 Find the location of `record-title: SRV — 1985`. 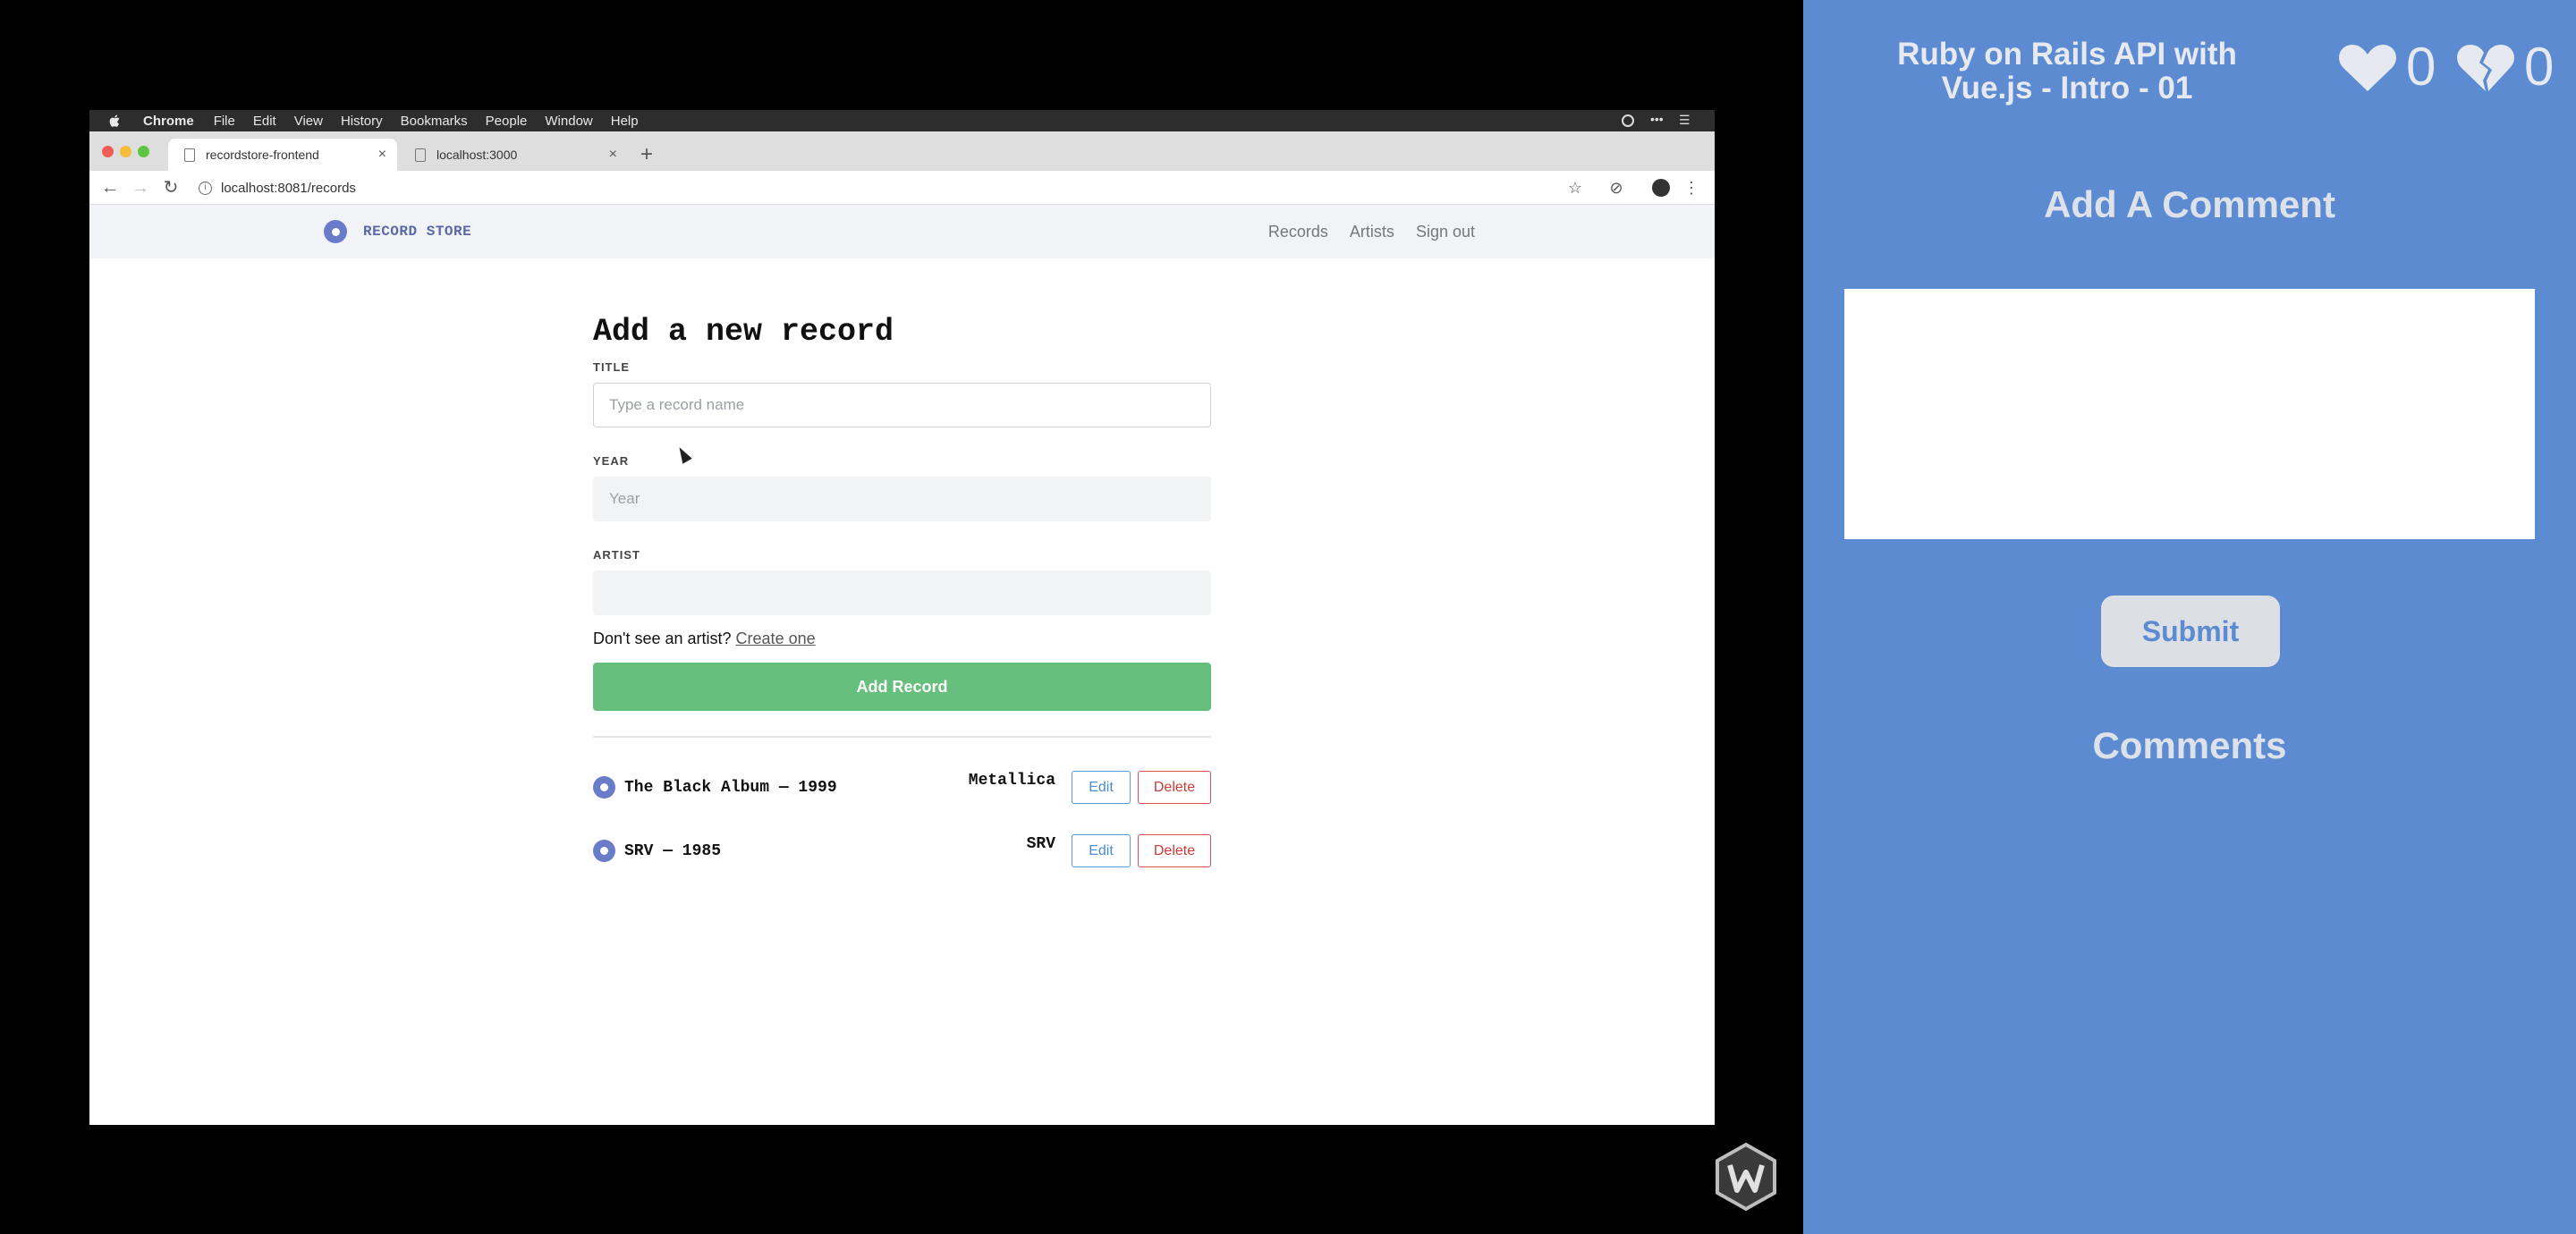

record-title: SRV — 1985 is located at coordinates (673, 850).